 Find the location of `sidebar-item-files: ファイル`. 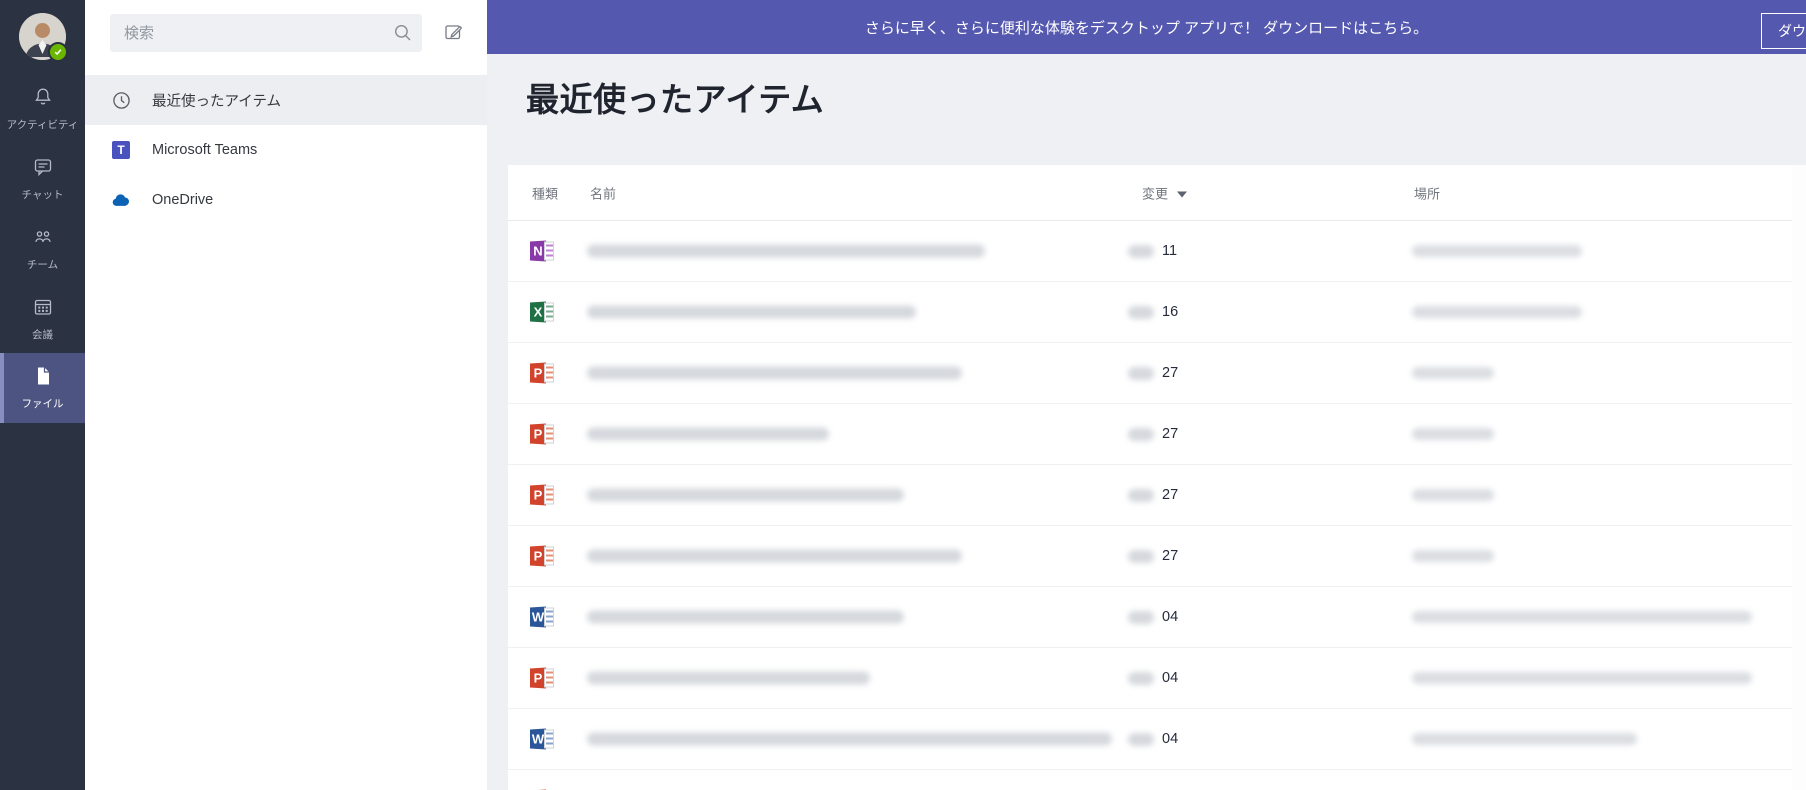

sidebar-item-files: ファイル is located at coordinates (42, 388).